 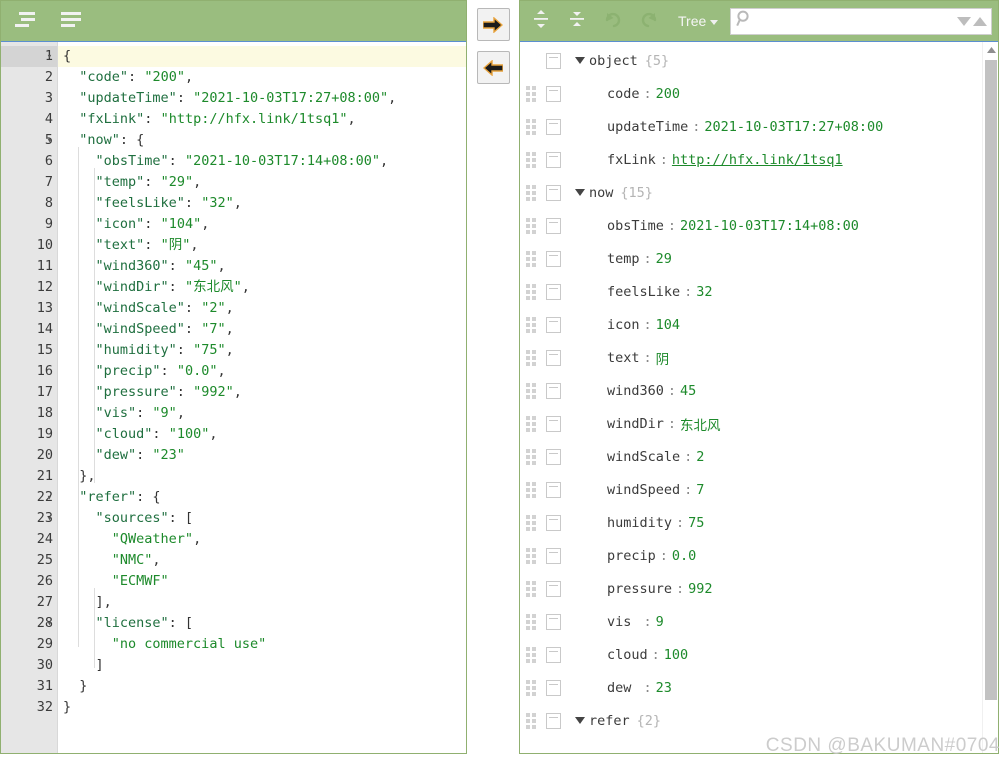 I want to click on code-line: "feelsLike": "32",, so click(x=262, y=203).